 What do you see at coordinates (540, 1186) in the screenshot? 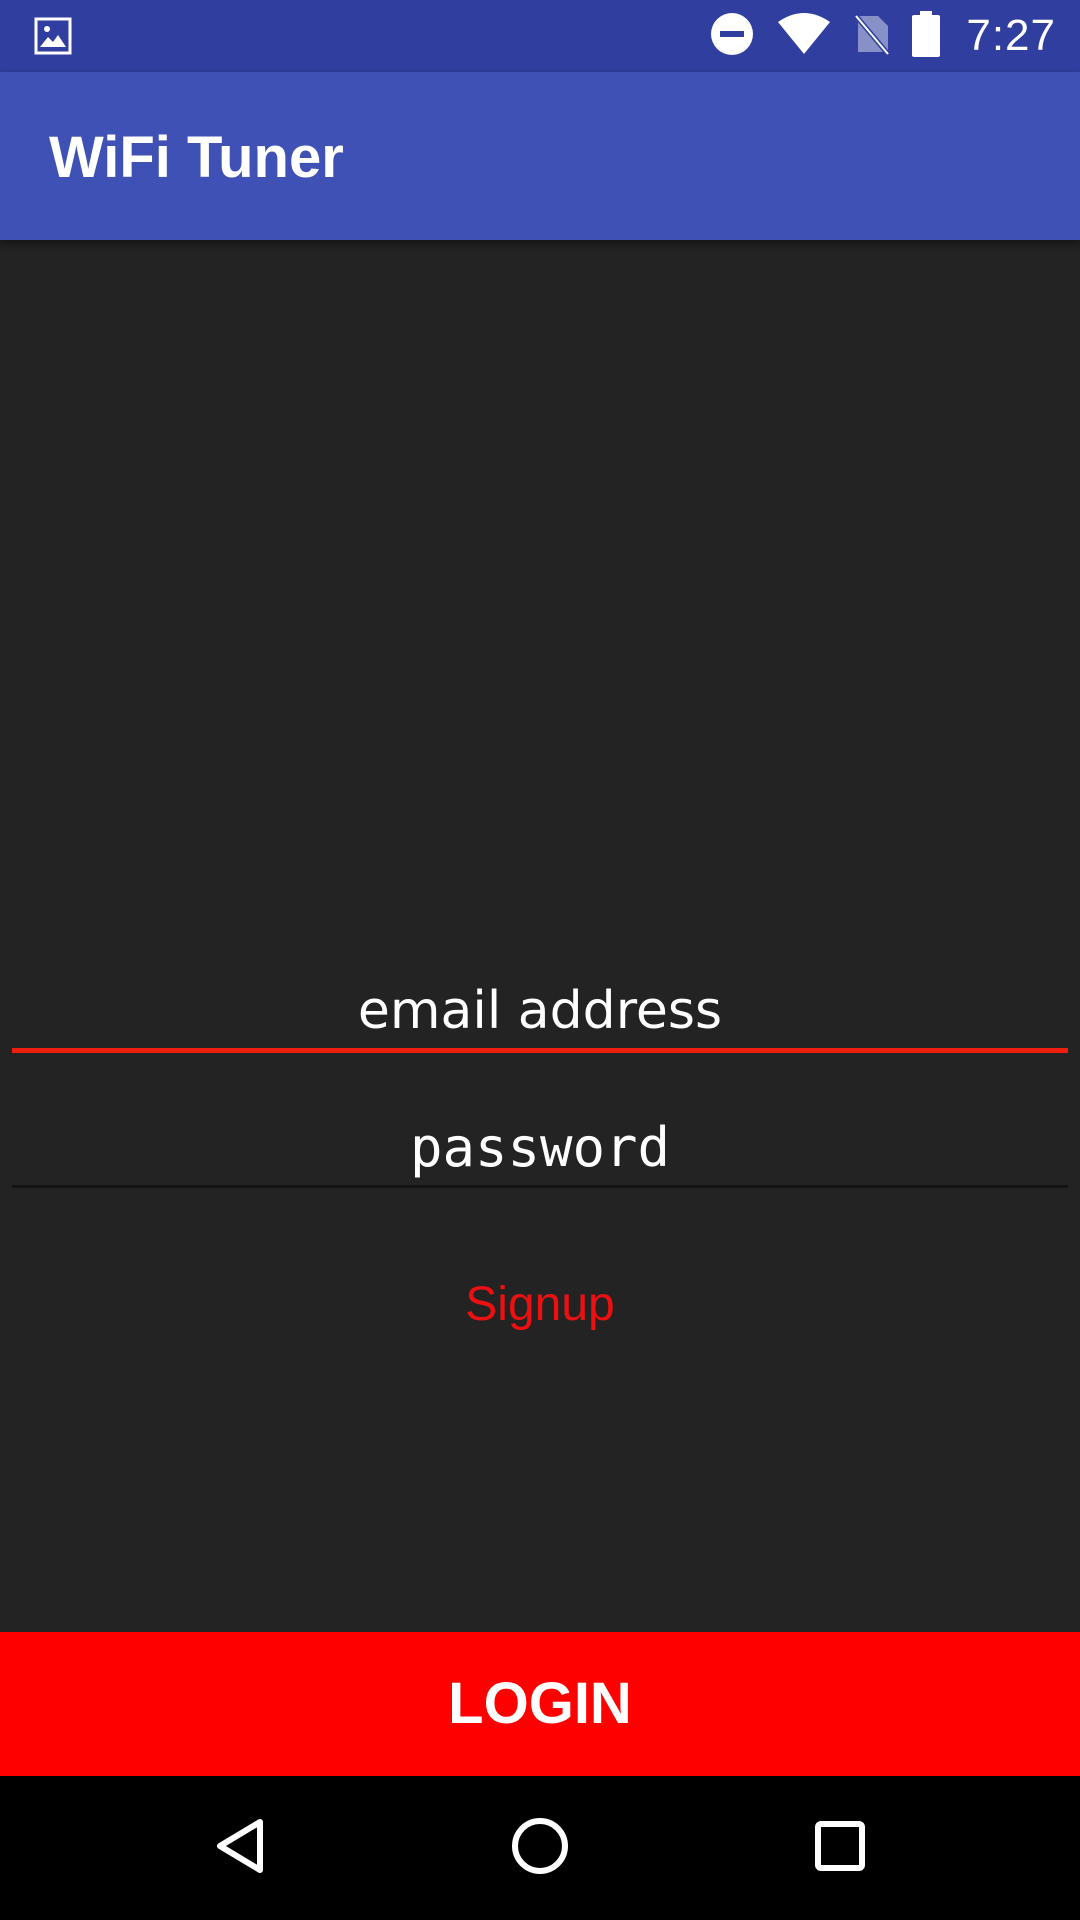
I see `password-field-underline` at bounding box center [540, 1186].